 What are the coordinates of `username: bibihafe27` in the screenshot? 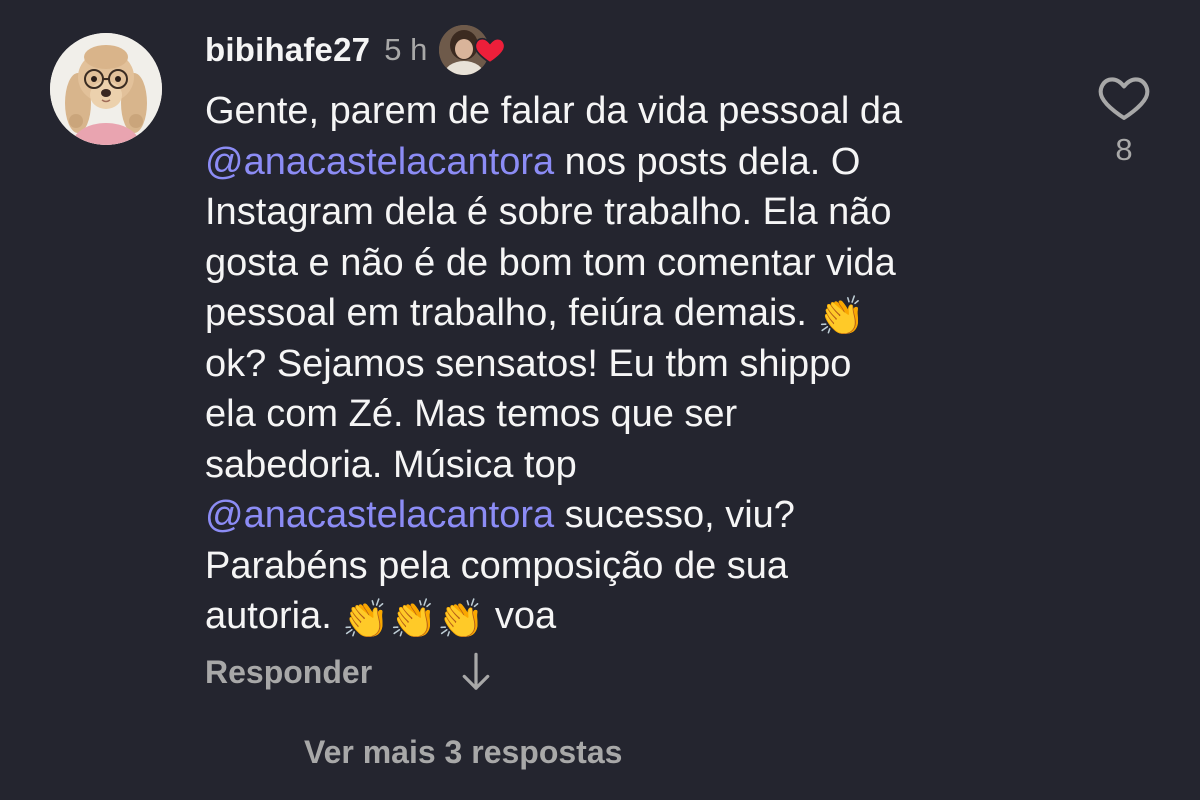 It's located at (287, 50).